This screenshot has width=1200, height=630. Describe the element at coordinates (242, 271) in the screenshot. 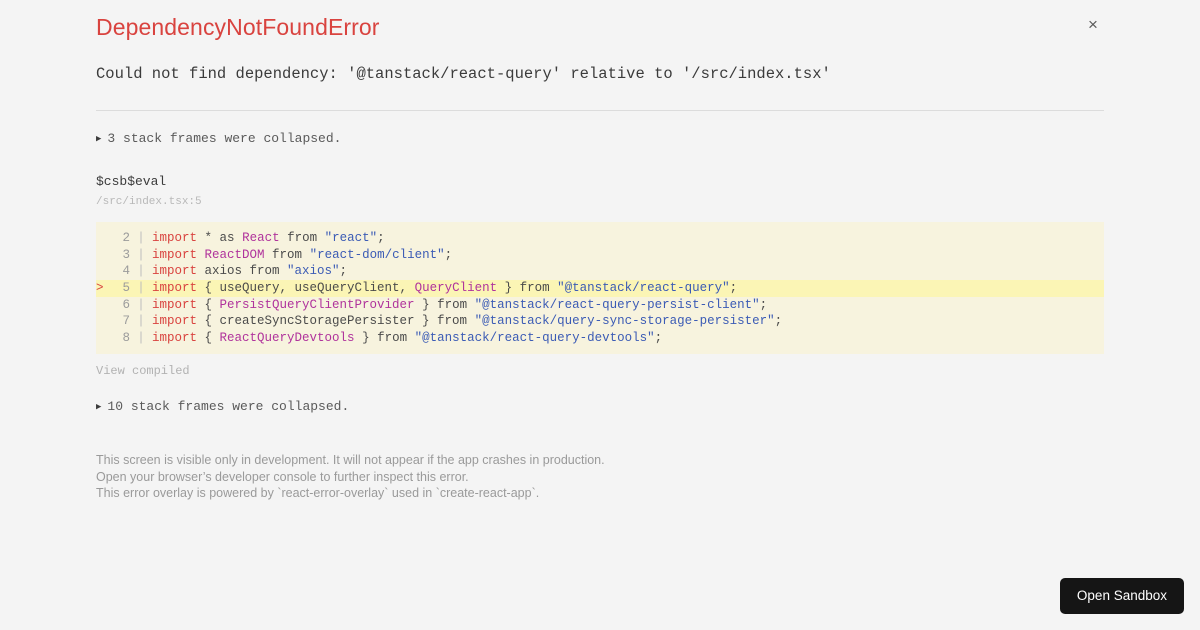

I see `code-token: axios from` at that location.